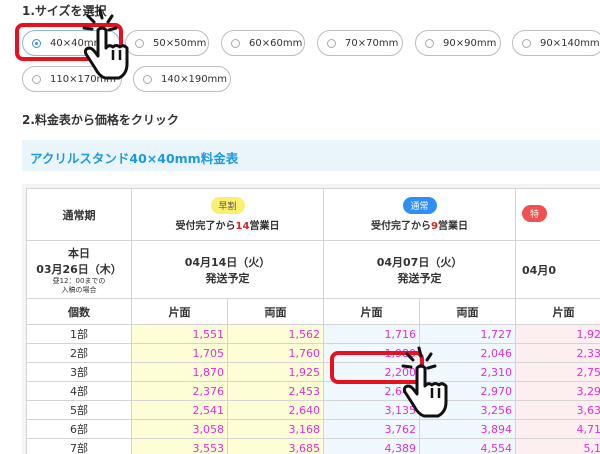 The image size is (600, 454). What do you see at coordinates (557, 410) in the screenshot?
I see `price-cell: 3,630` at bounding box center [557, 410].